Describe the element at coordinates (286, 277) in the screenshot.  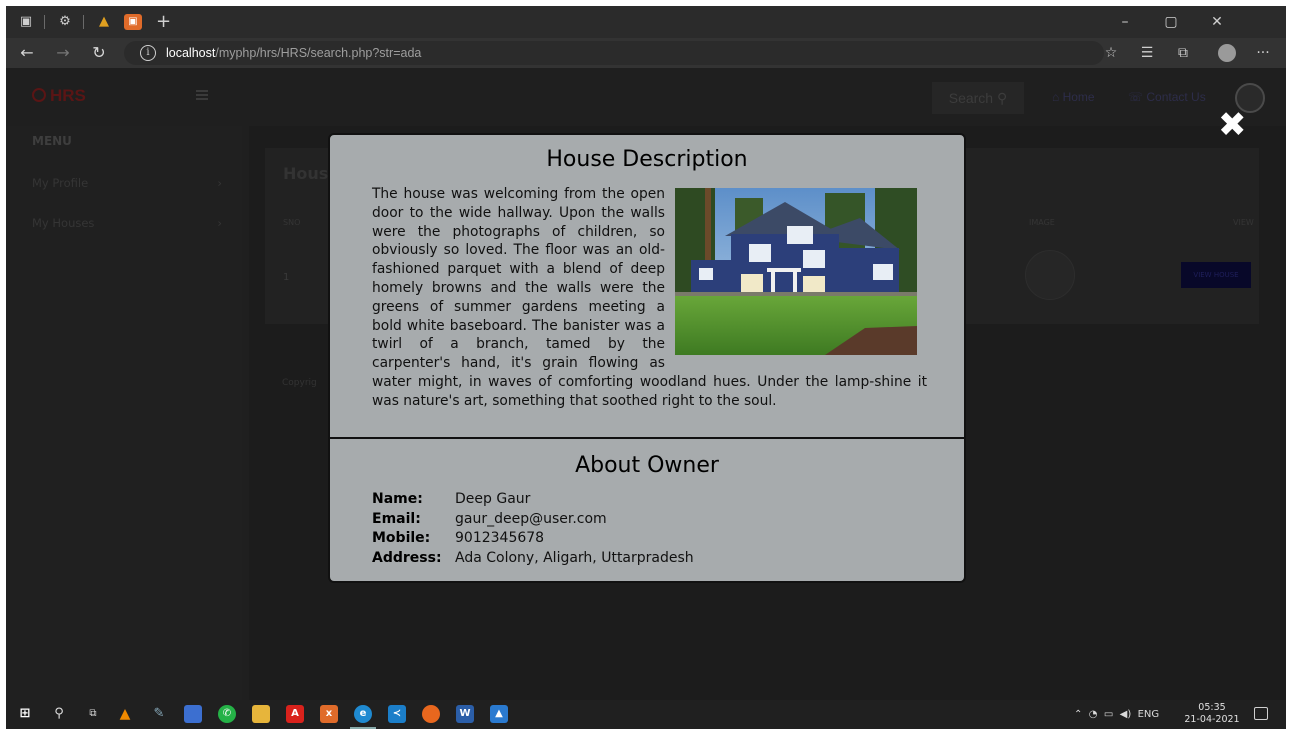
I see `table-cell-sno: 1` at that location.